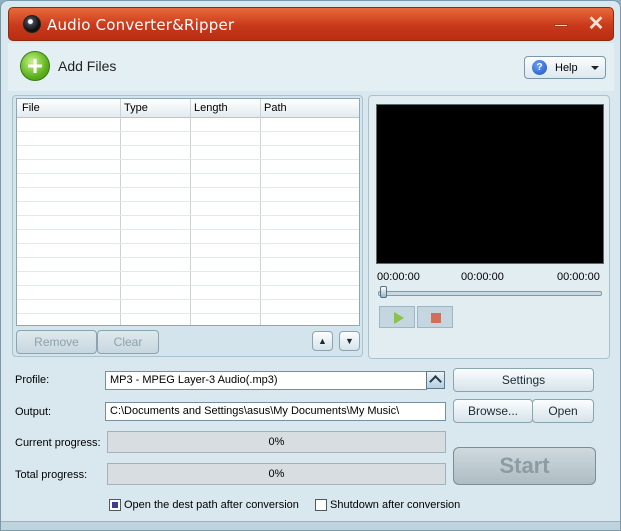 This screenshot has width=621, height=531. Describe the element at coordinates (595, 68) in the screenshot. I see `chevron-down-icon` at that location.